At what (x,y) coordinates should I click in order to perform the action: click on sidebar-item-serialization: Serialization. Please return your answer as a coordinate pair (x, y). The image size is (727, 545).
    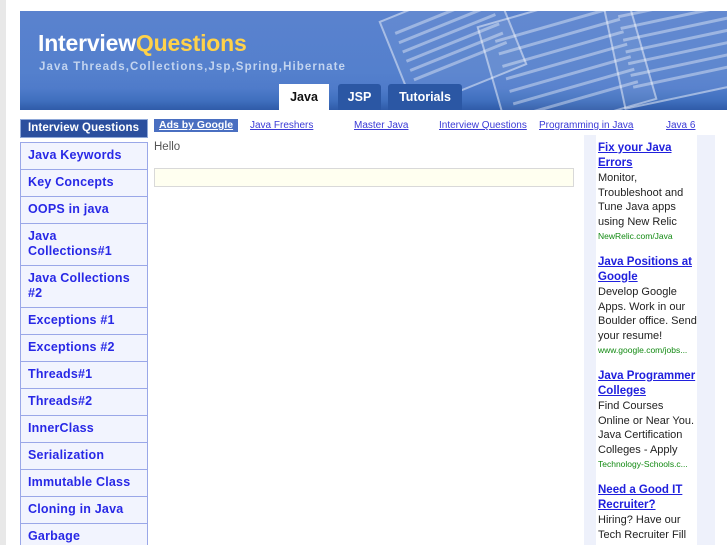
    Looking at the image, I should click on (84, 456).